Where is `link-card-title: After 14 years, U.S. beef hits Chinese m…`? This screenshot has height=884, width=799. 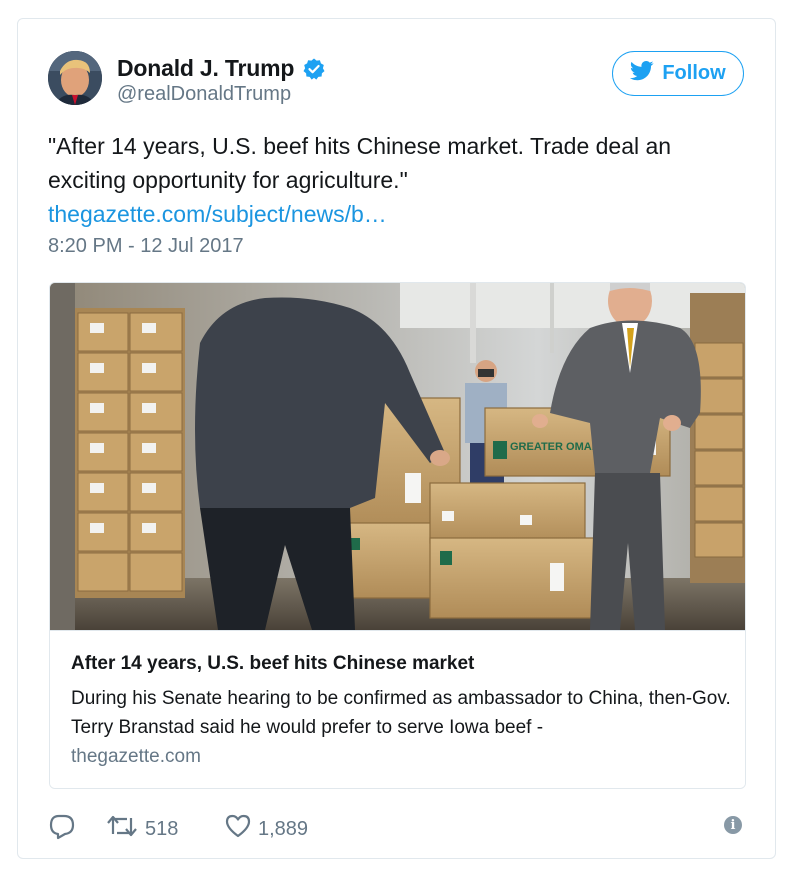 link-card-title: After 14 years, U.S. beef hits Chinese m… is located at coordinates (272, 664).